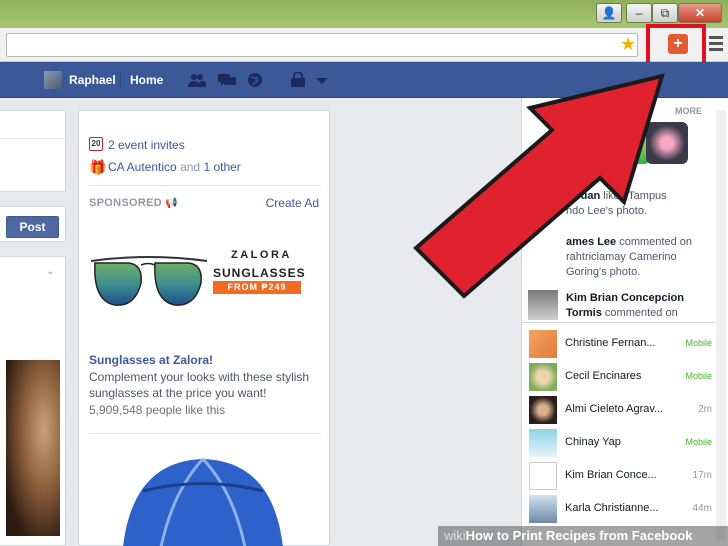 This screenshot has width=728, height=546. What do you see at coordinates (364, 80) in the screenshot?
I see `facebook-header: Raphael Home` at bounding box center [364, 80].